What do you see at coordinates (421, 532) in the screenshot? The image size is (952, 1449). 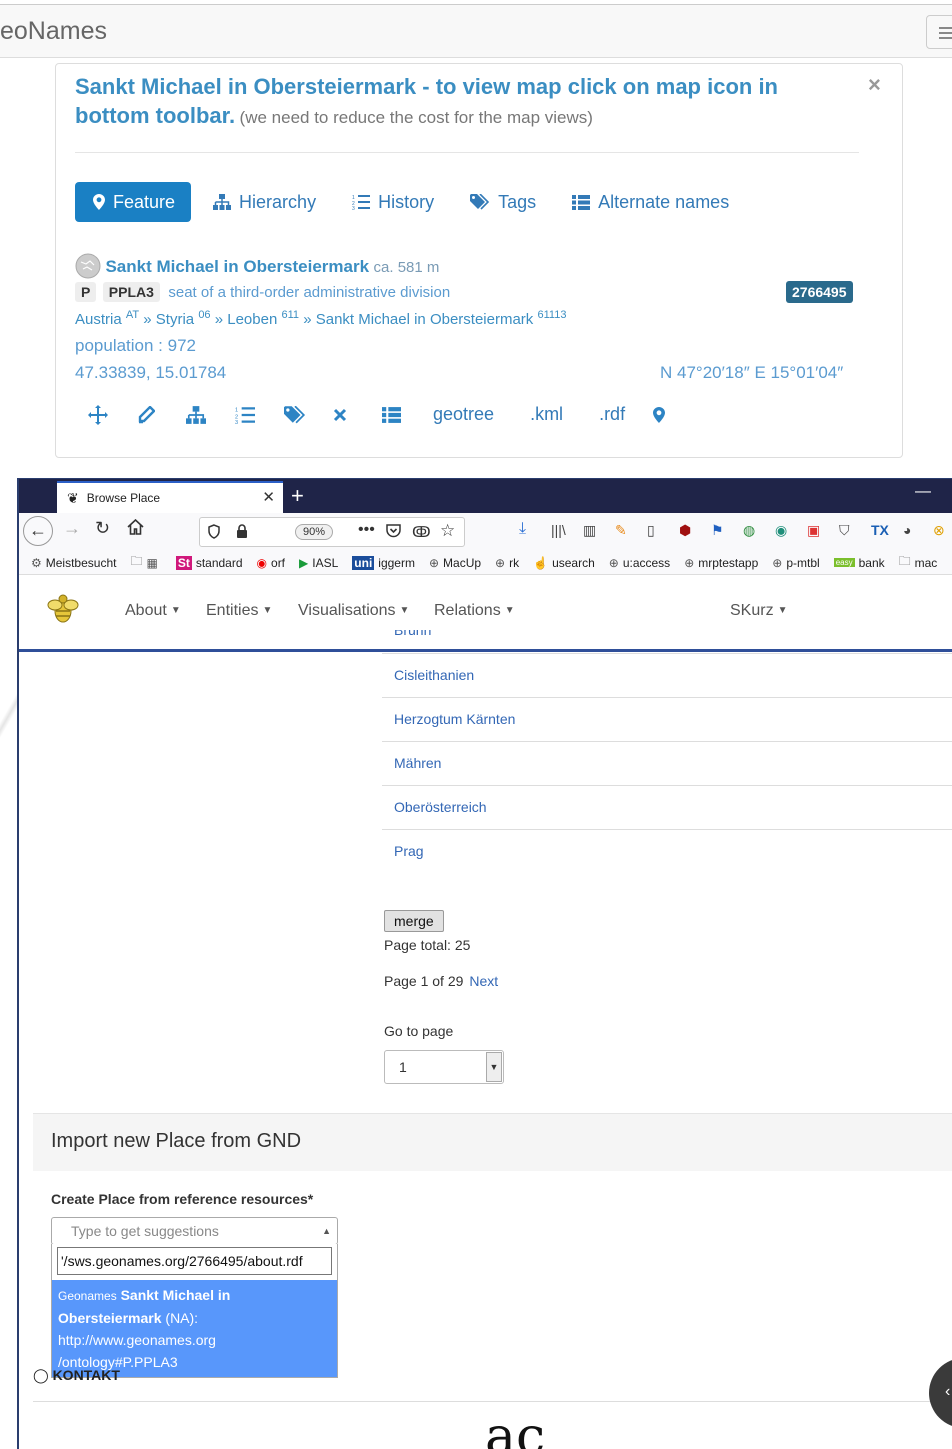 I see `fingerprint-icon: ↂ` at bounding box center [421, 532].